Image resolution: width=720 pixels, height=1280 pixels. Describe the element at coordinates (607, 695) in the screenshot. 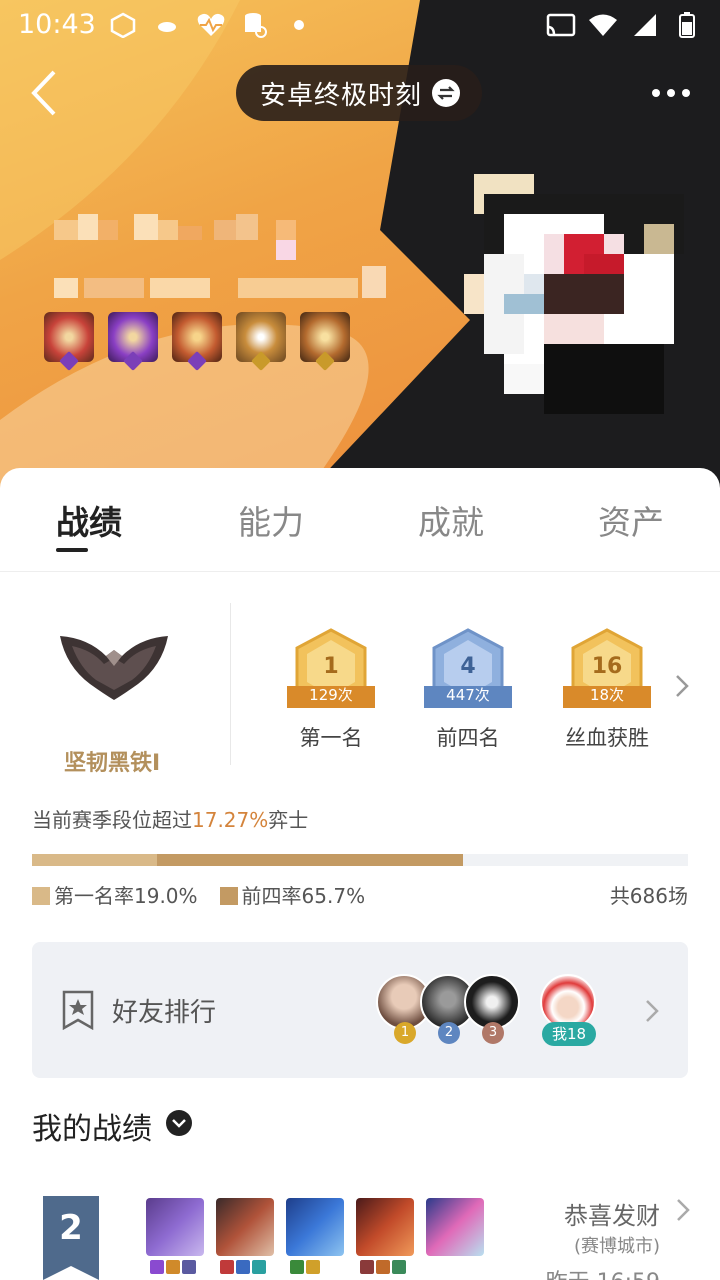

I see `stat-count: 18次` at that location.